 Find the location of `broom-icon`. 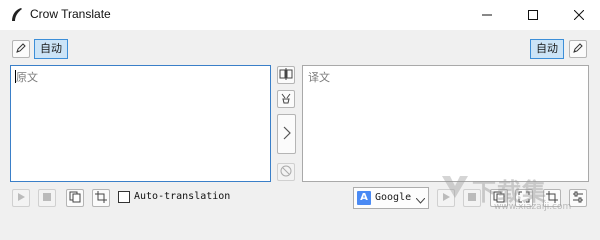

broom-icon is located at coordinates (286, 99).